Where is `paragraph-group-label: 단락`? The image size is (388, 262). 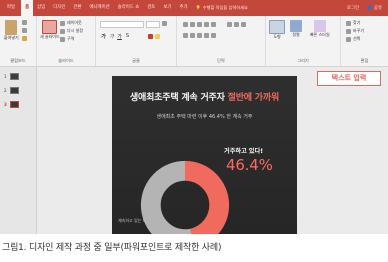
paragraph-group-label: 단락 is located at coordinates (221, 60).